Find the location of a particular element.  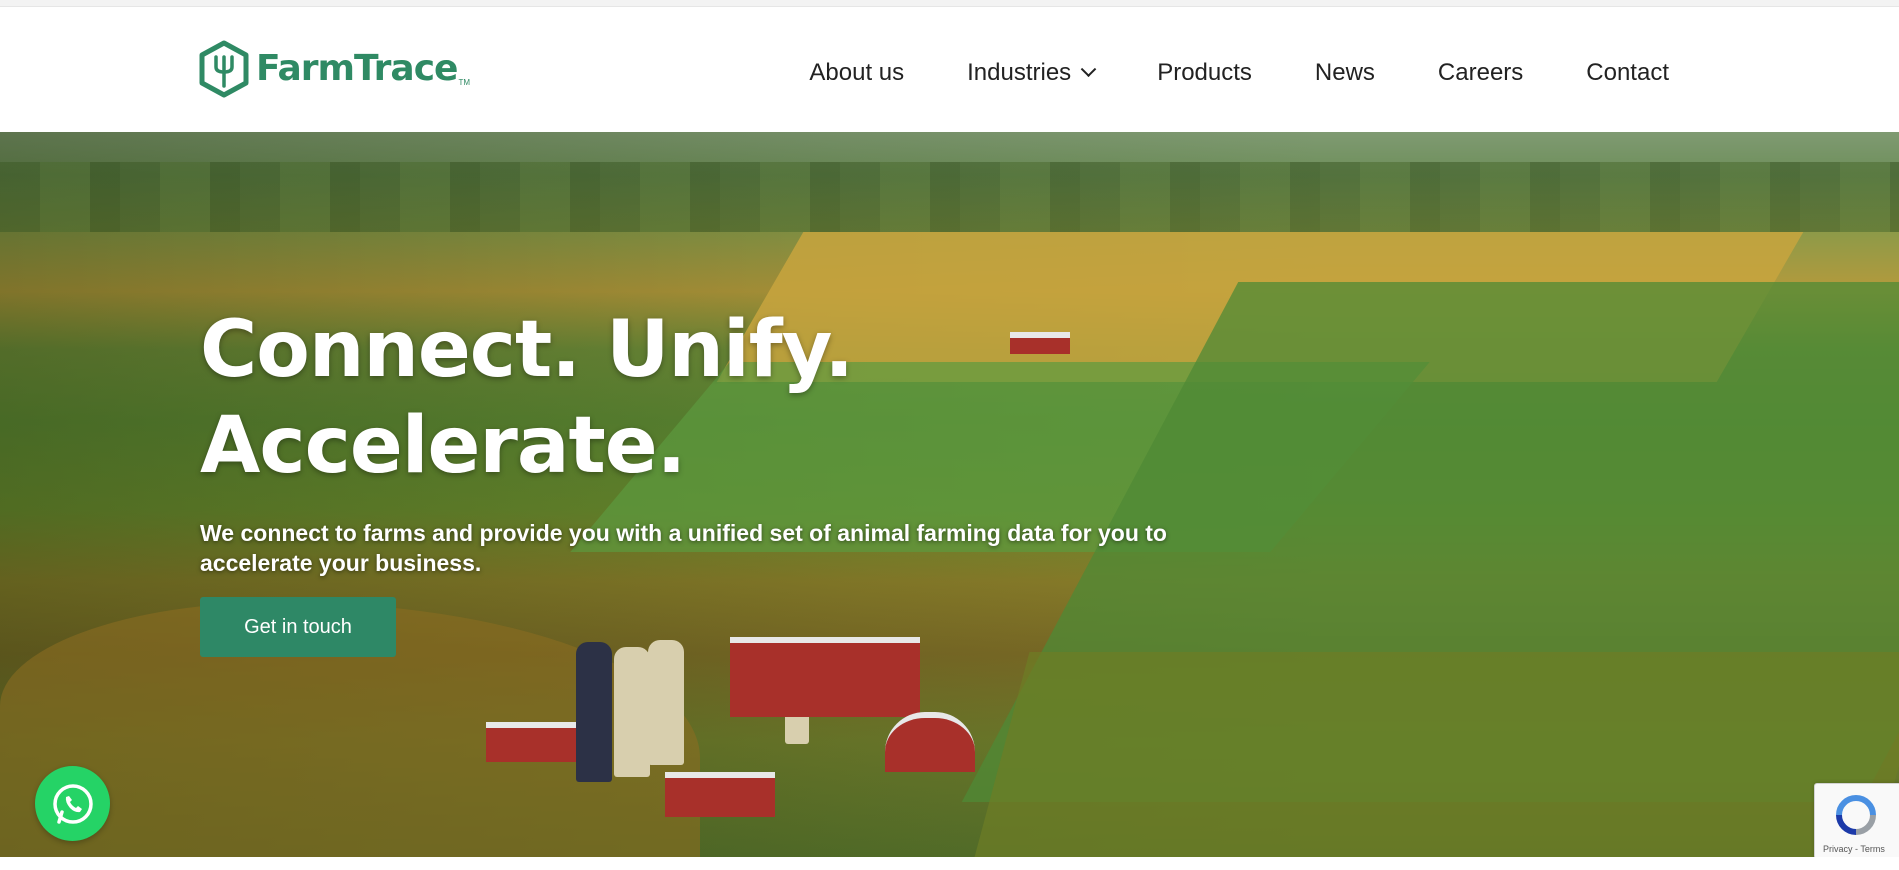

nav-careers-label: Careers is located at coordinates (1480, 72).